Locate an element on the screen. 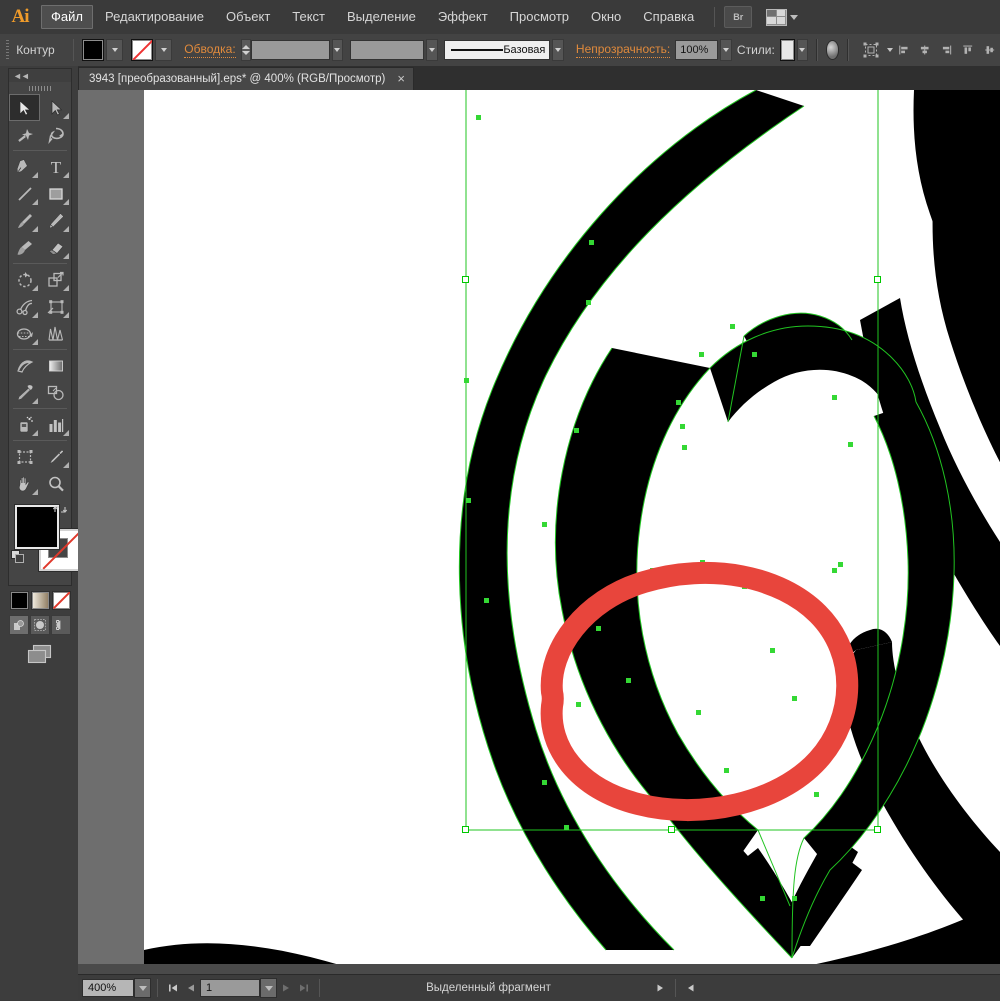  draw-normal-mode-button is located at coordinates (19, 625).